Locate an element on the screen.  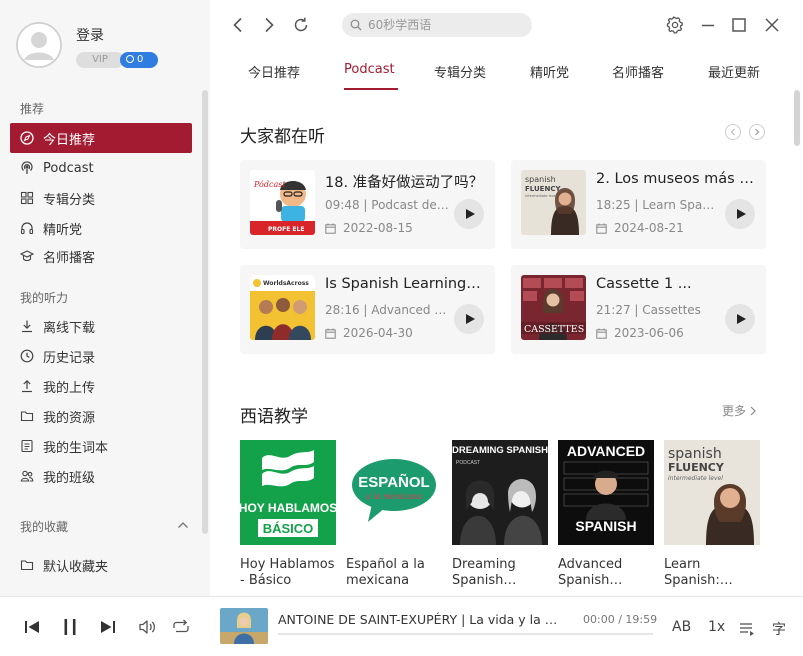
sidebar-item-default-favorites: 默认收藏夹 is located at coordinates (101, 565).